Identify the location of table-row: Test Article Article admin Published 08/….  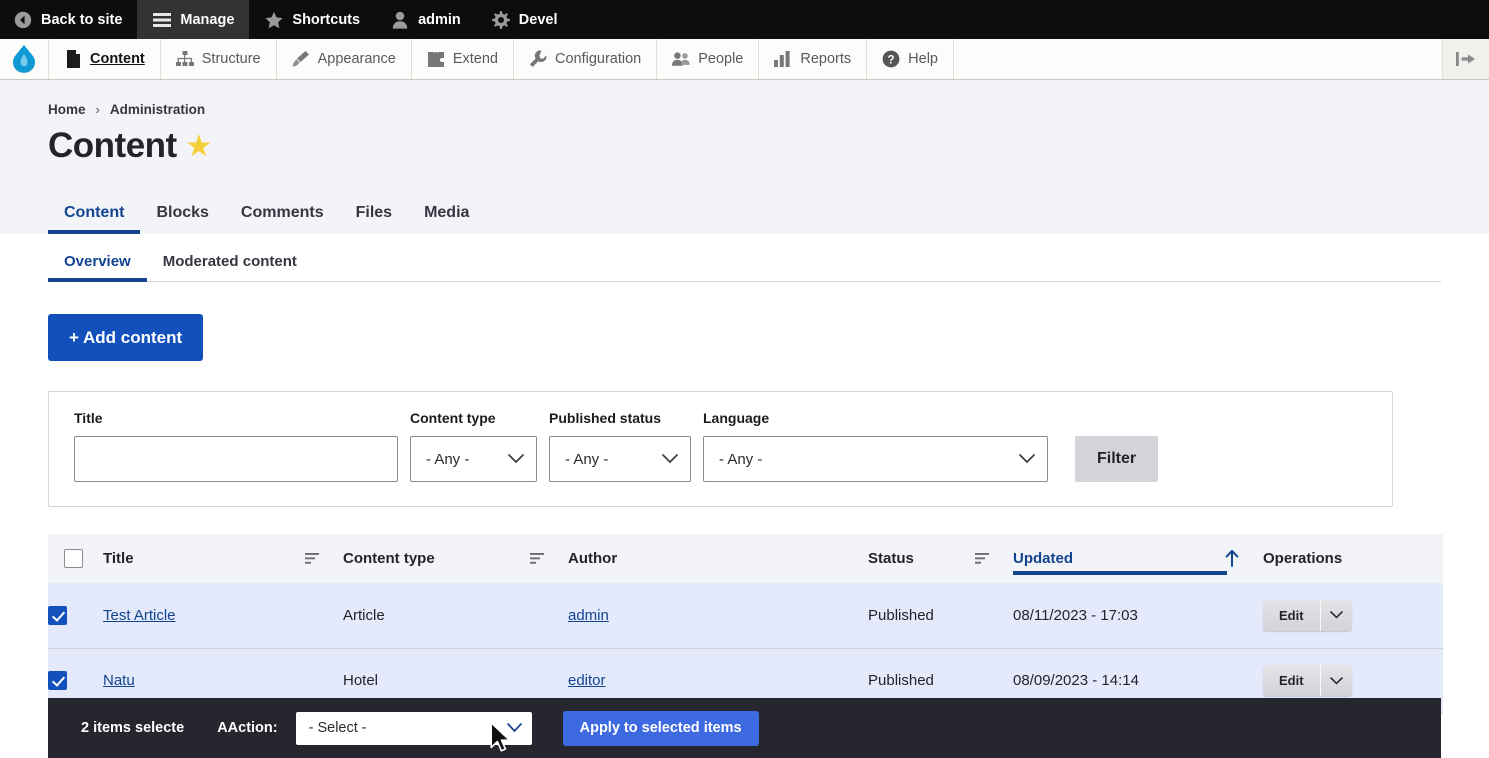
(745, 616).